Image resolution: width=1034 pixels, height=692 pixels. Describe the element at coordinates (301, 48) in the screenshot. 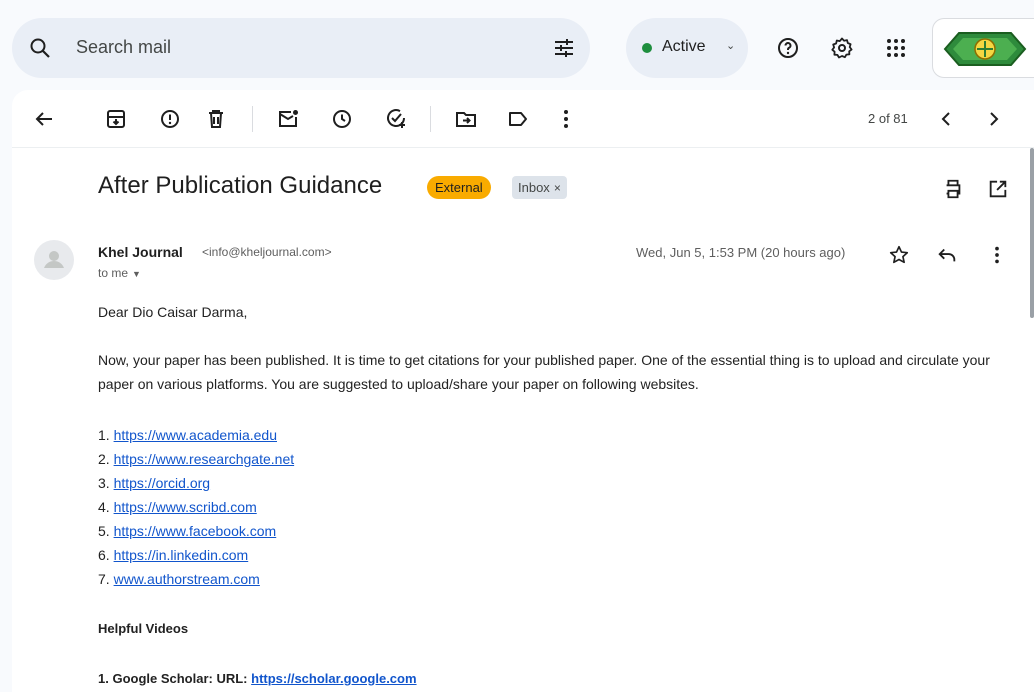

I see `search-bar: Search mail` at that location.